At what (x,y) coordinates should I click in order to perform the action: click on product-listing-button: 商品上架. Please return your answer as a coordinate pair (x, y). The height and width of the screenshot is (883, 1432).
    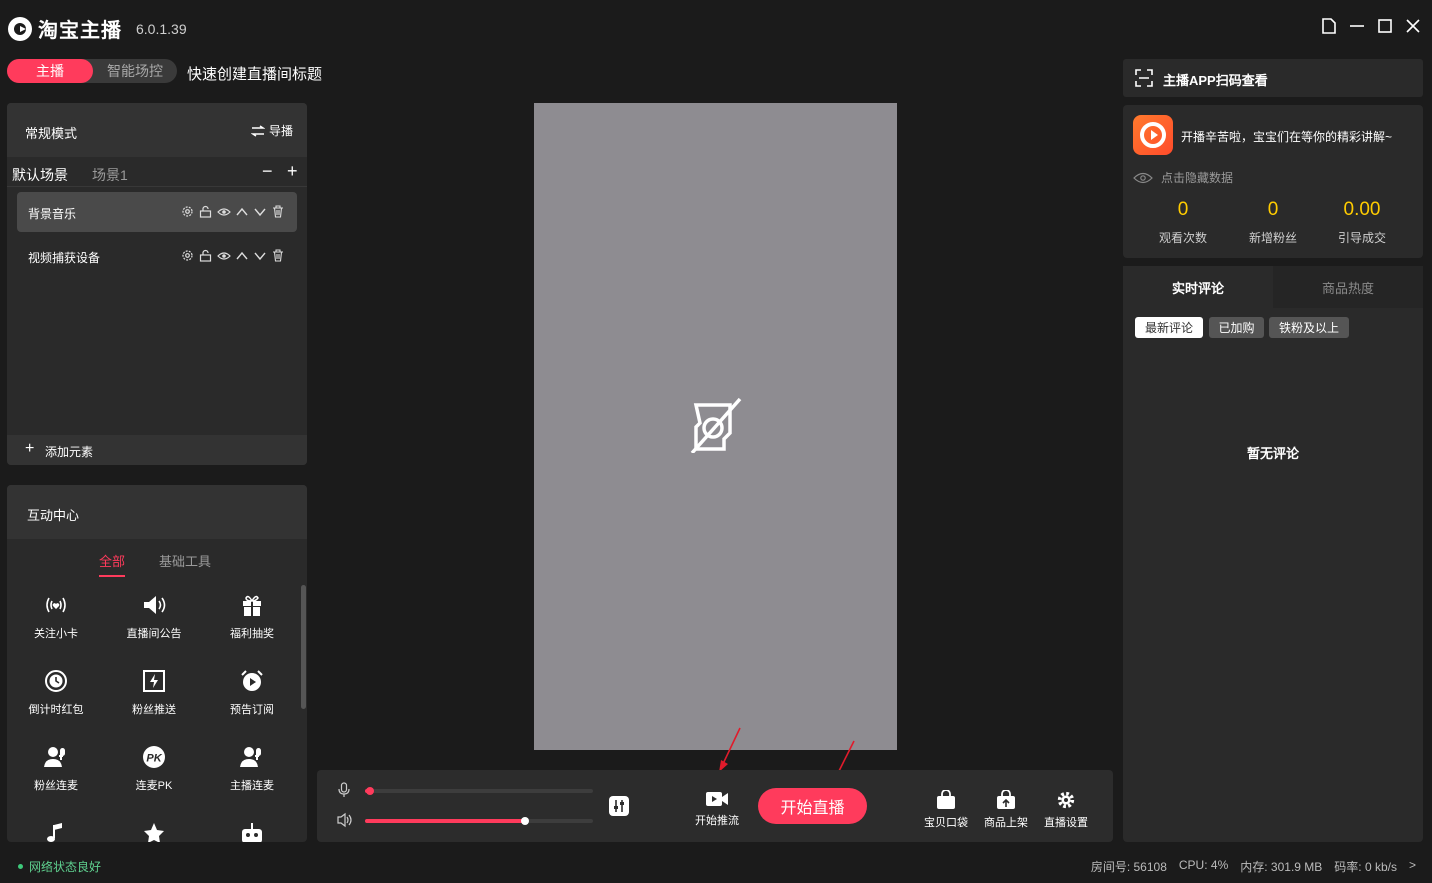
    Looking at the image, I should click on (1006, 810).